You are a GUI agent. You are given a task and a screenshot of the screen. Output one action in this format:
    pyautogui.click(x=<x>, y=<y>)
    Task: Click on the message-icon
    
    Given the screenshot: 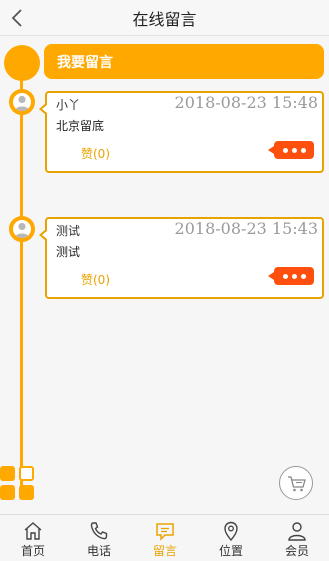 What is the action you would take?
    pyautogui.click(x=165, y=532)
    